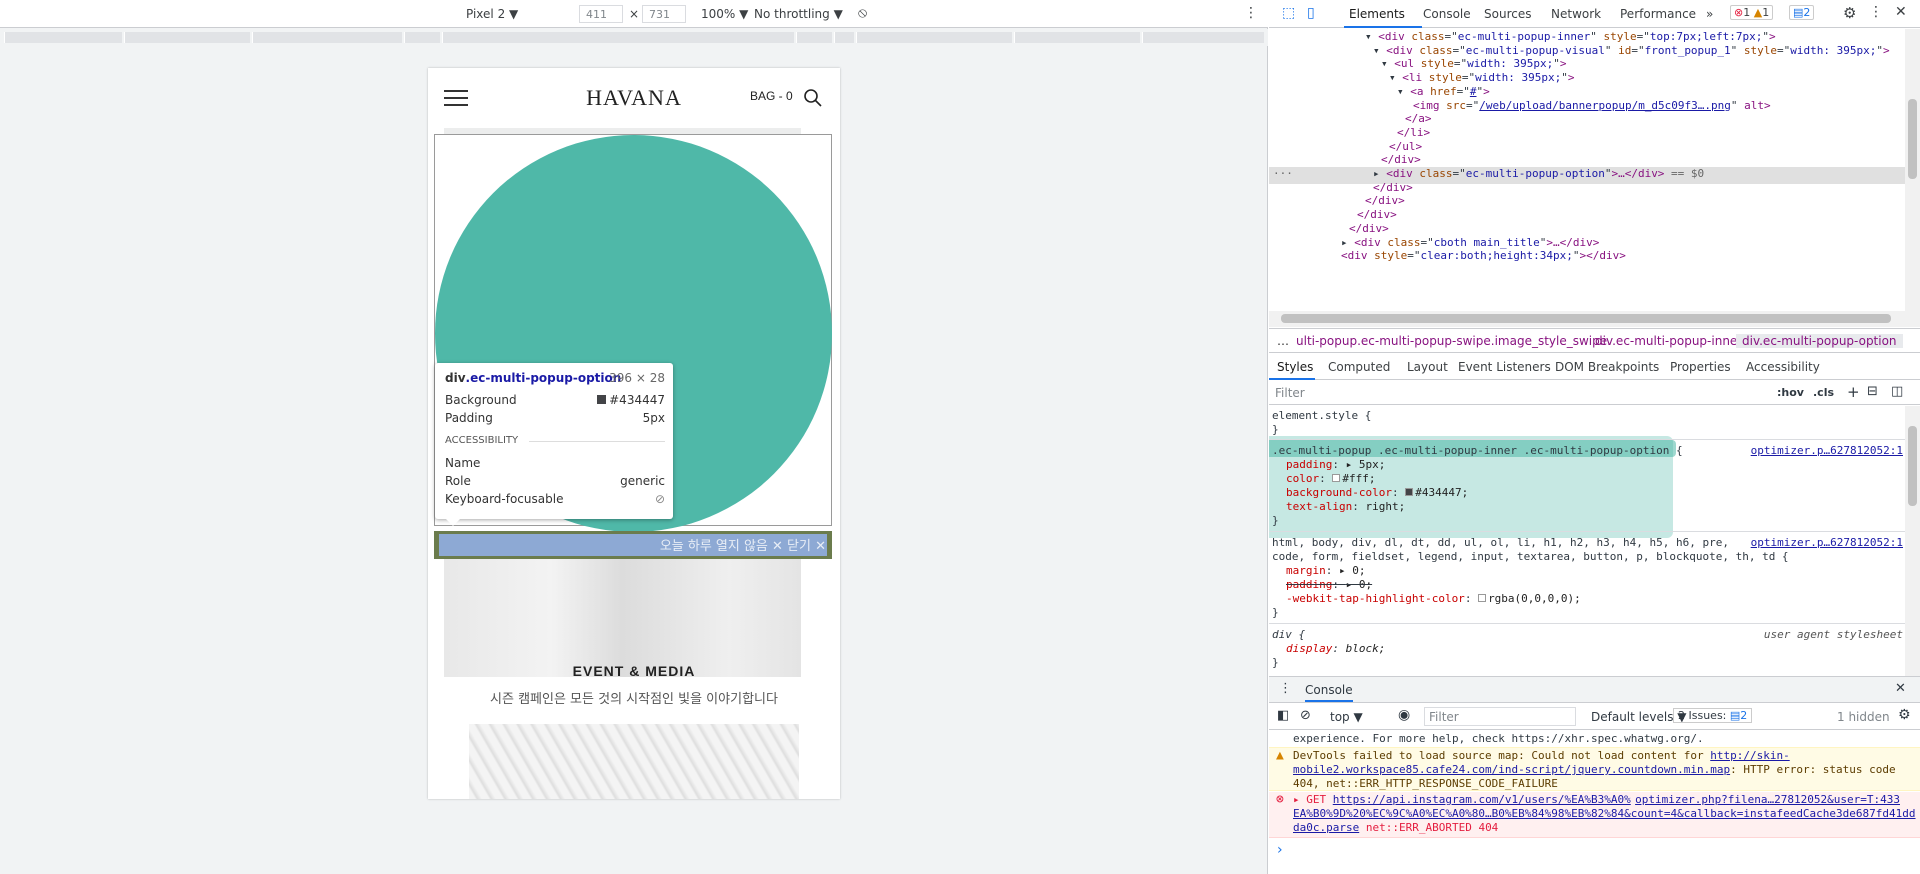 The width and height of the screenshot is (1920, 874). Describe the element at coordinates (1912, 170) in the screenshot. I see `dom-scrollbar` at that location.